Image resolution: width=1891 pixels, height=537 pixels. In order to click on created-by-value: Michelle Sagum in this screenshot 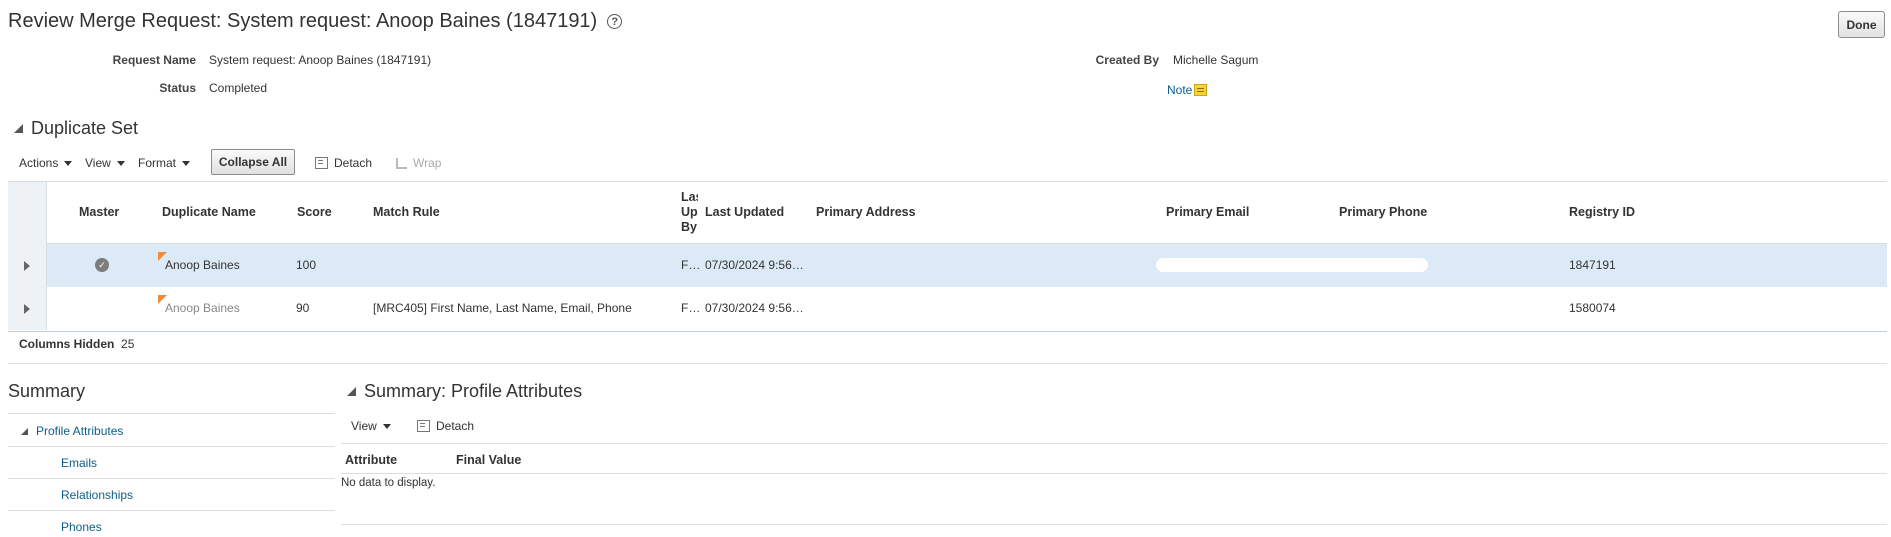, I will do `click(1216, 60)`.